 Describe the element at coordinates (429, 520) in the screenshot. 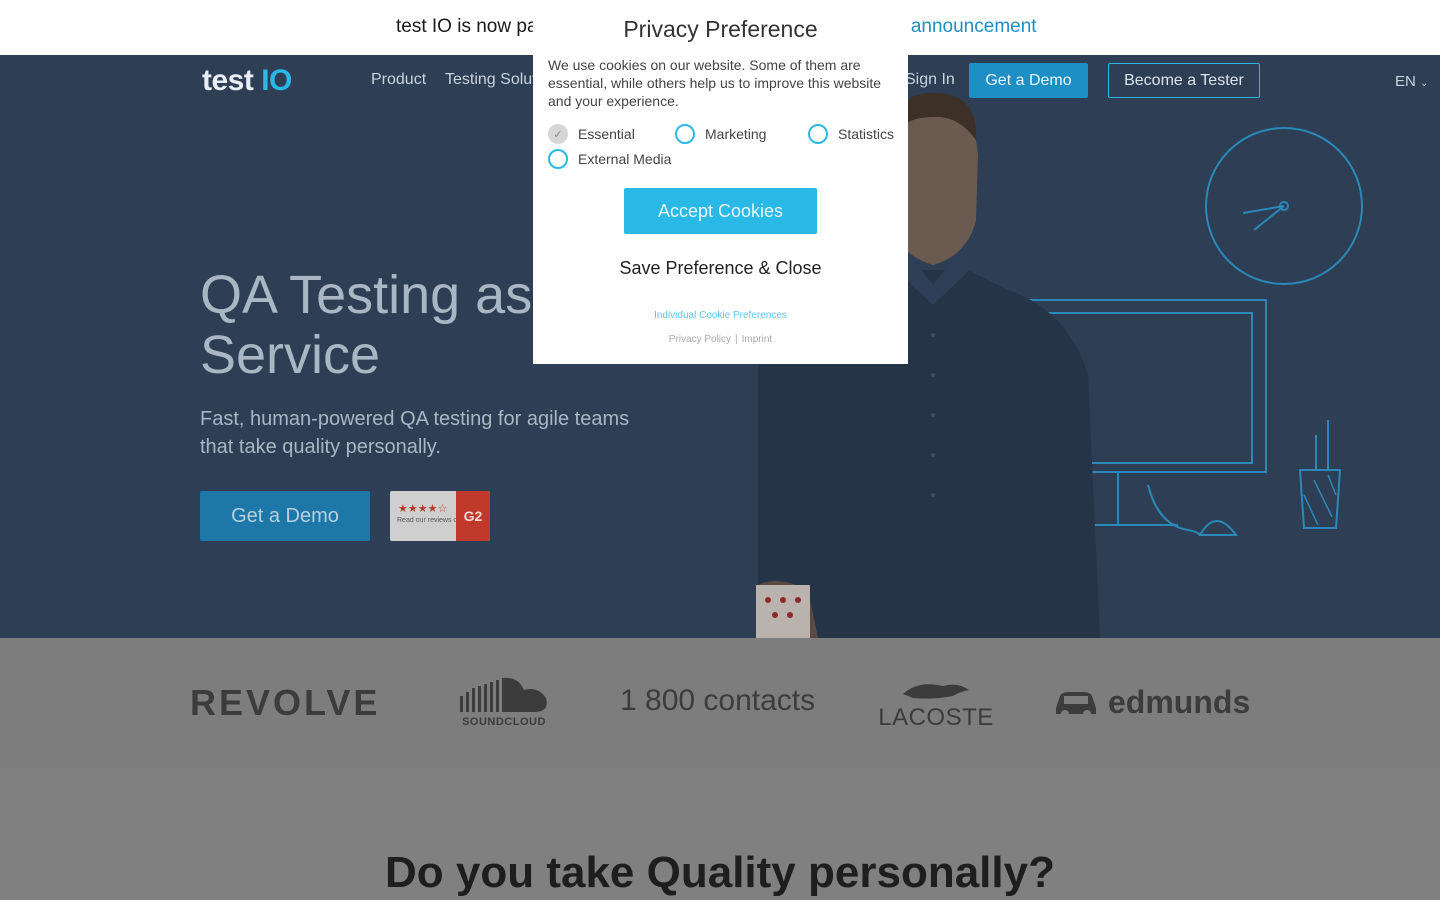

I see `g2-badge-text: Read our reviews on` at that location.